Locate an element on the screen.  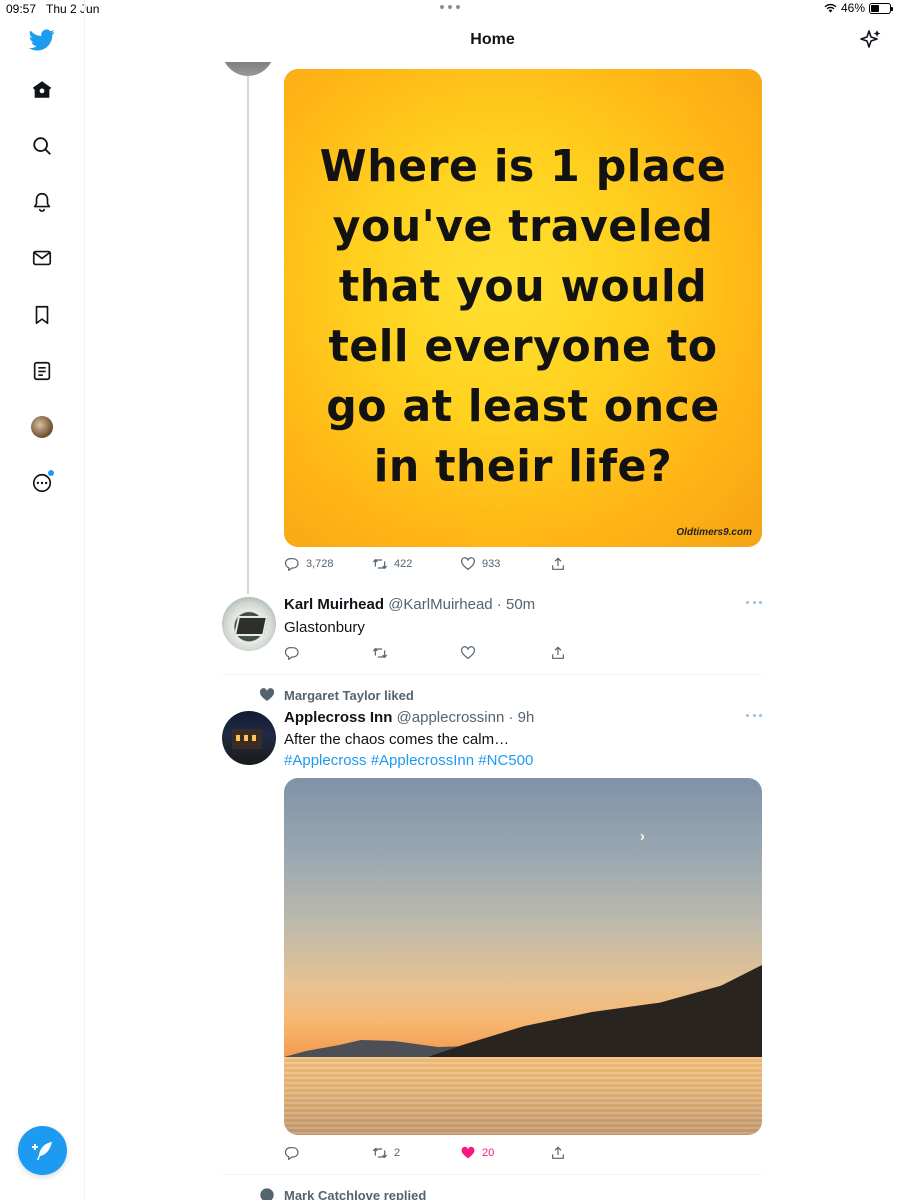
author-handle: @applecrossinn is located at coordinates (451, 717).